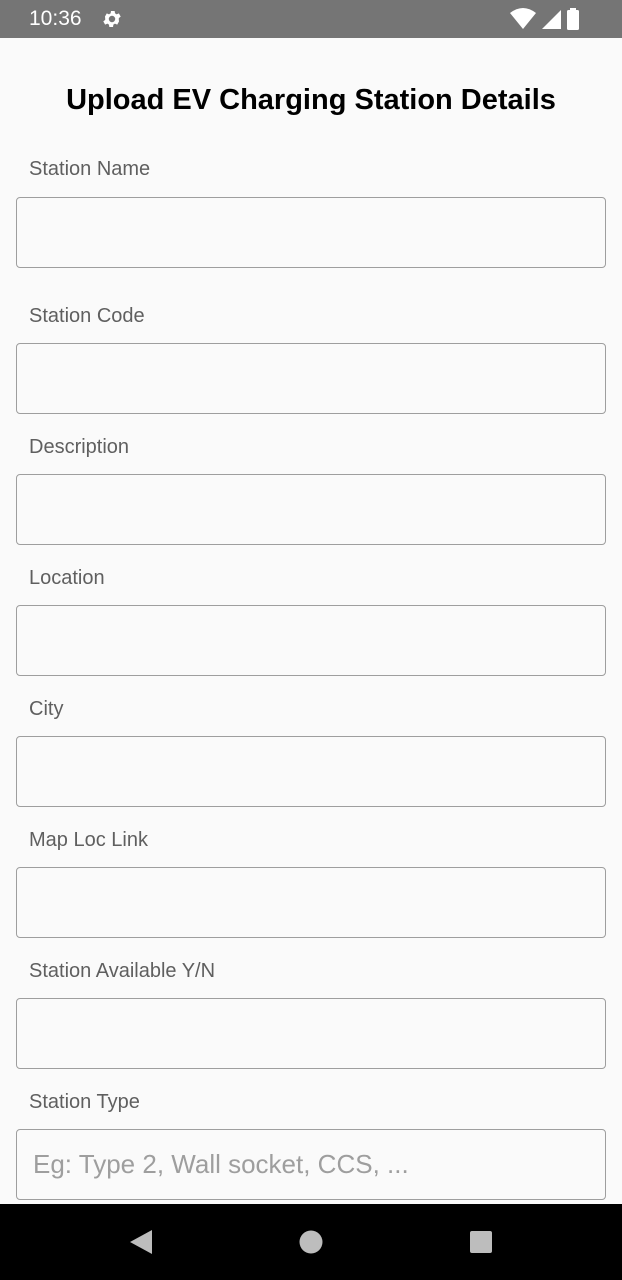 The width and height of the screenshot is (622, 1280). I want to click on home-button, so click(311, 1242).